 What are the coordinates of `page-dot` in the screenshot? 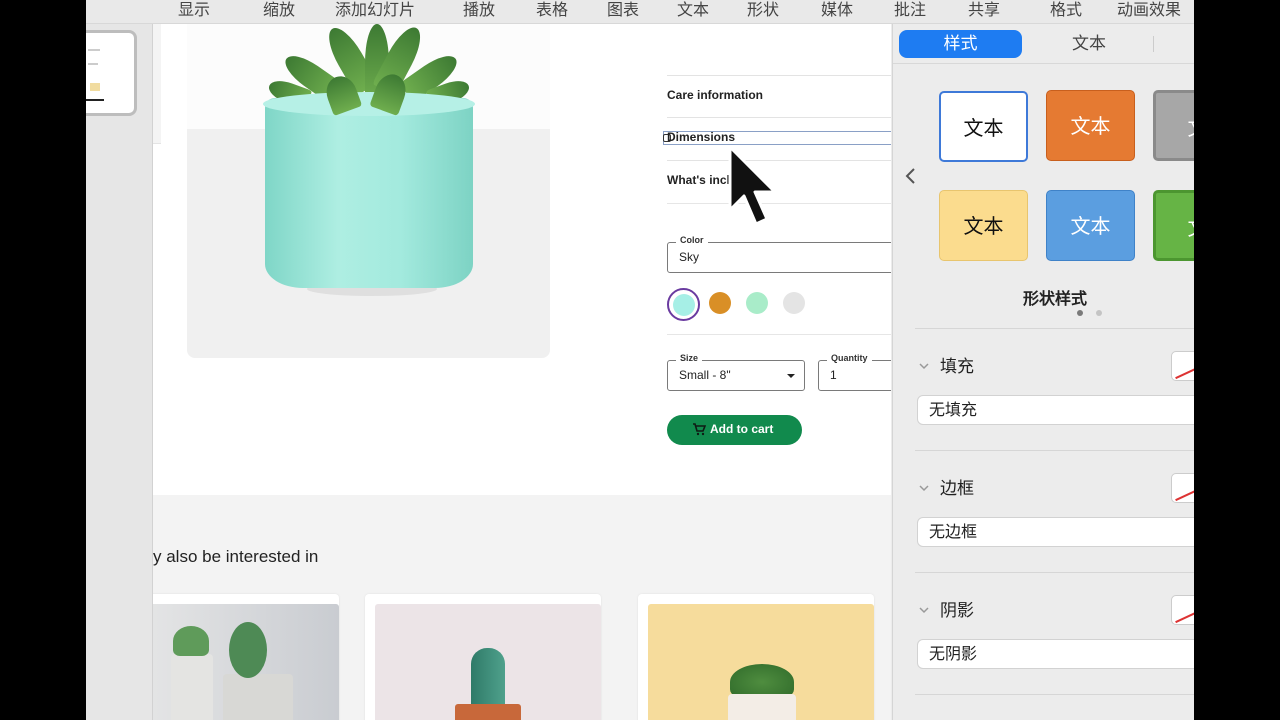 It's located at (1099, 313).